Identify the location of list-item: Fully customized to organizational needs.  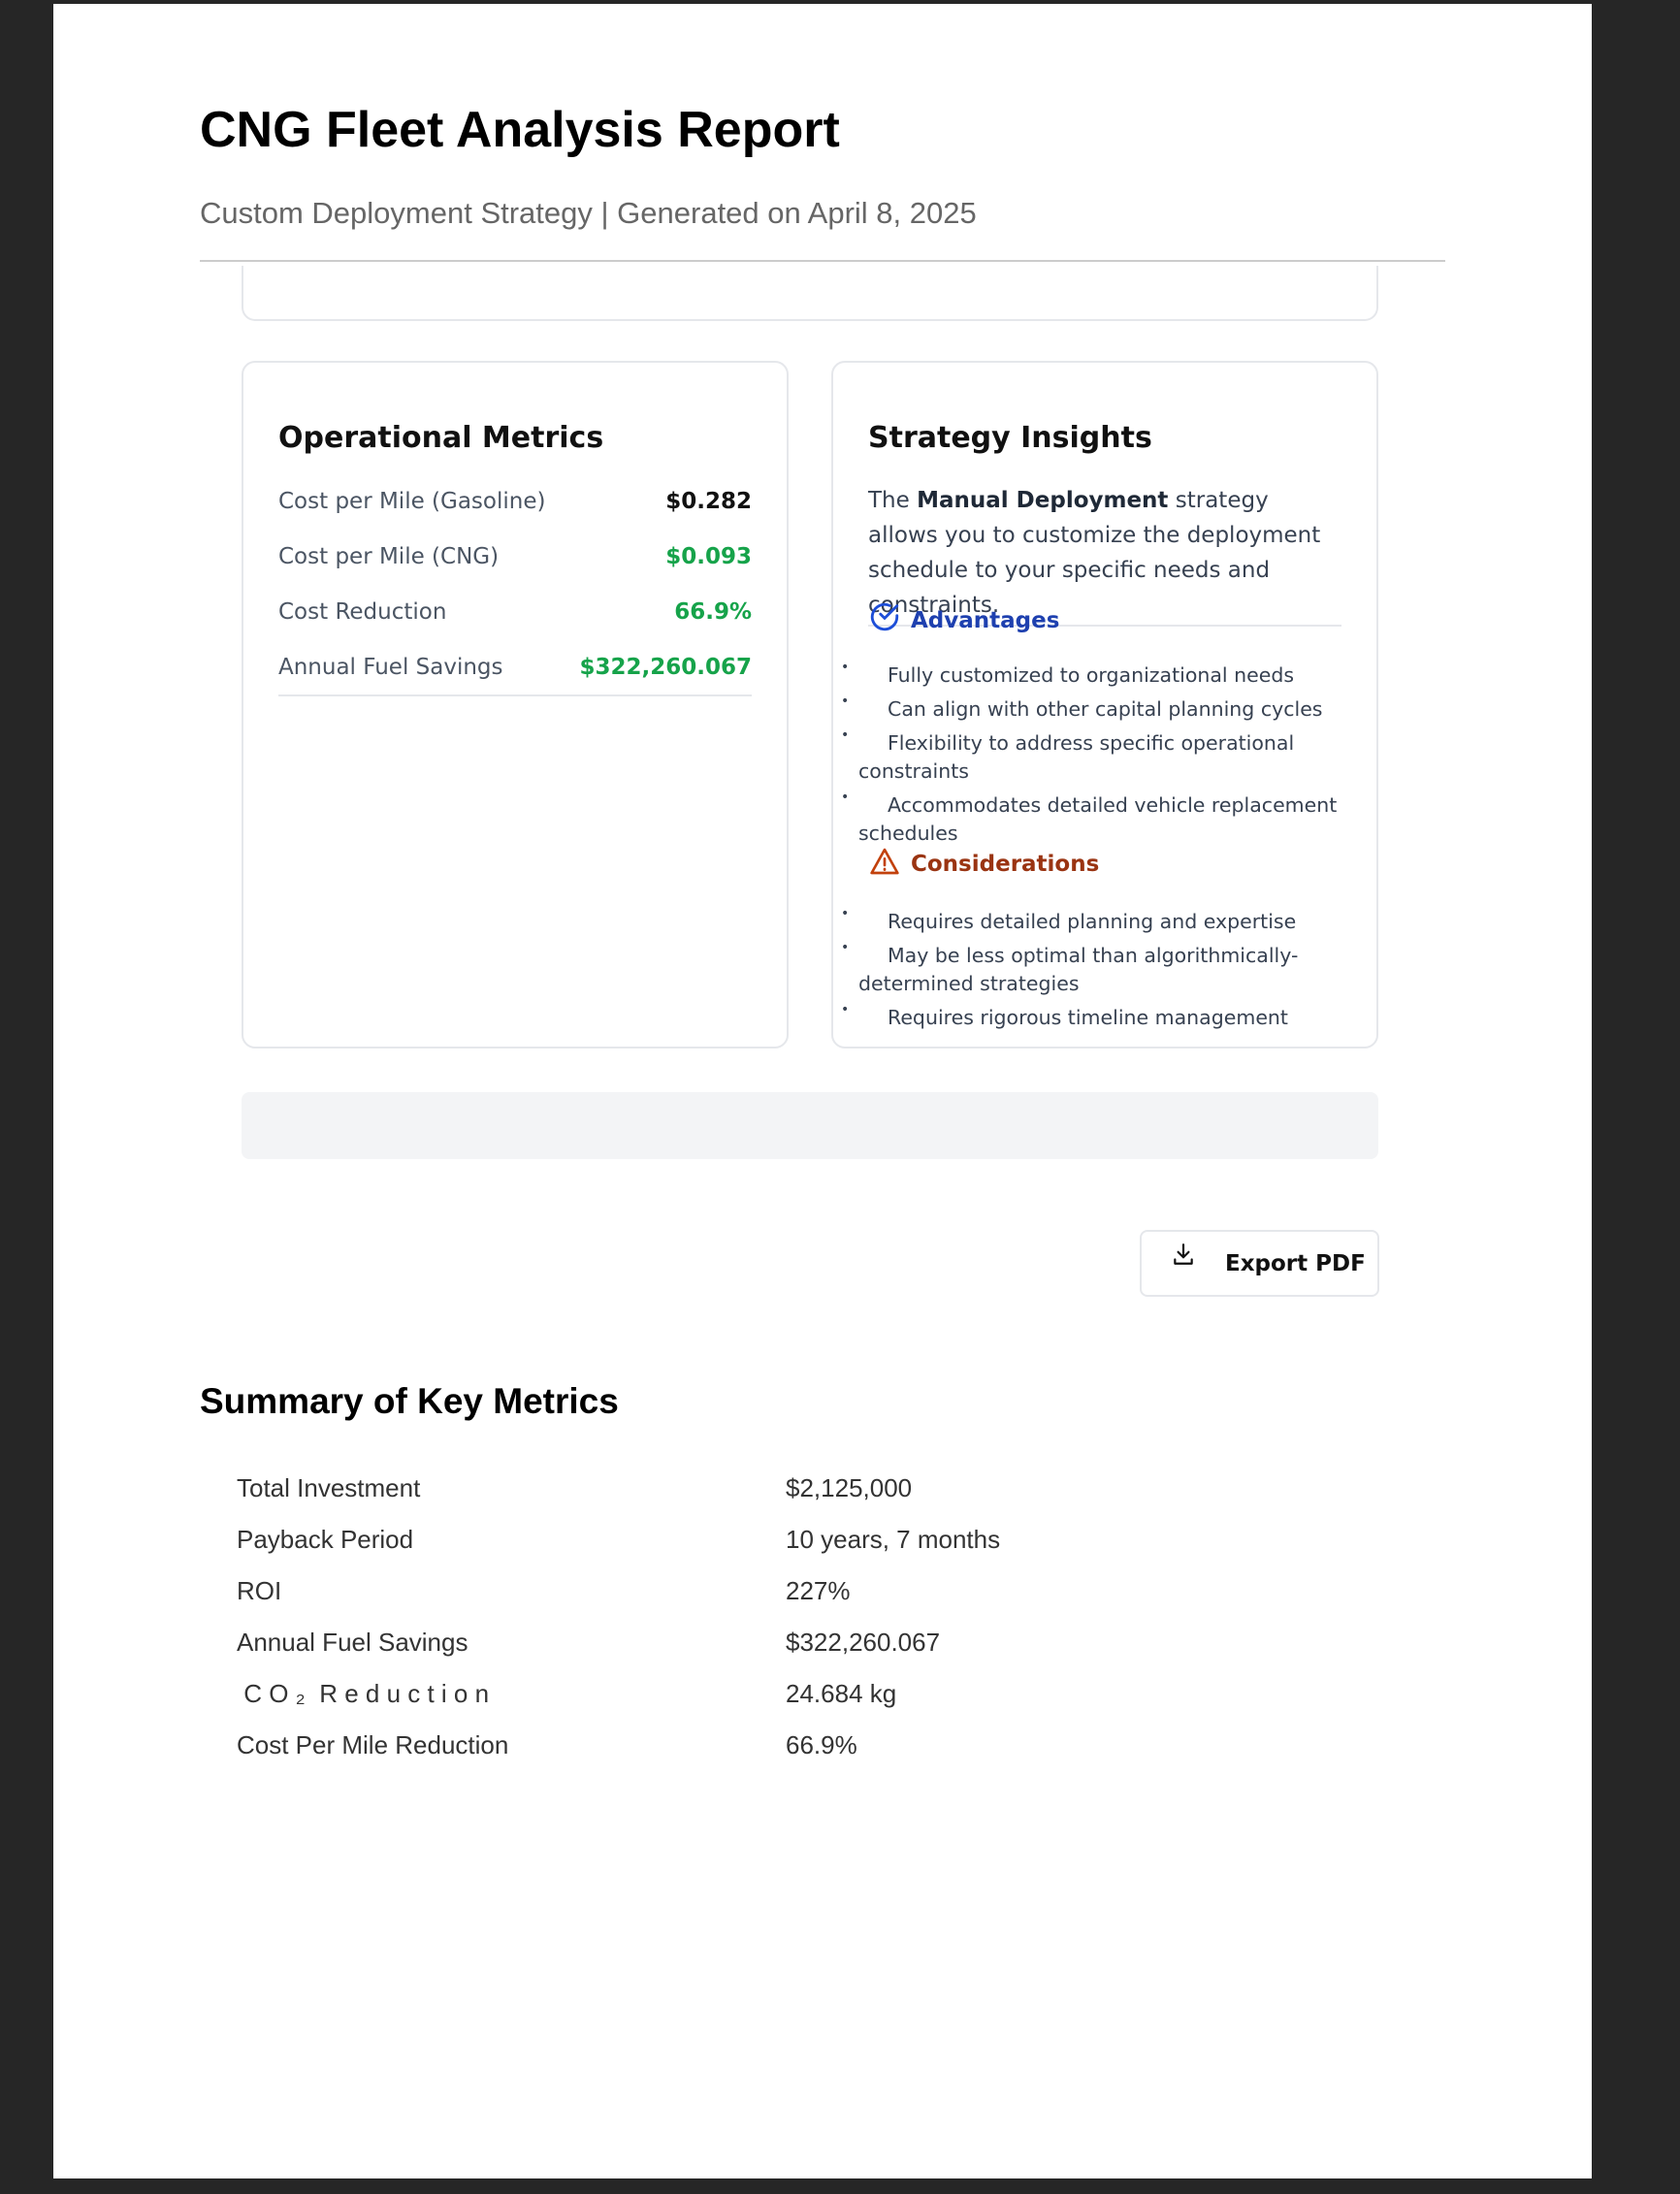
(1094, 672).